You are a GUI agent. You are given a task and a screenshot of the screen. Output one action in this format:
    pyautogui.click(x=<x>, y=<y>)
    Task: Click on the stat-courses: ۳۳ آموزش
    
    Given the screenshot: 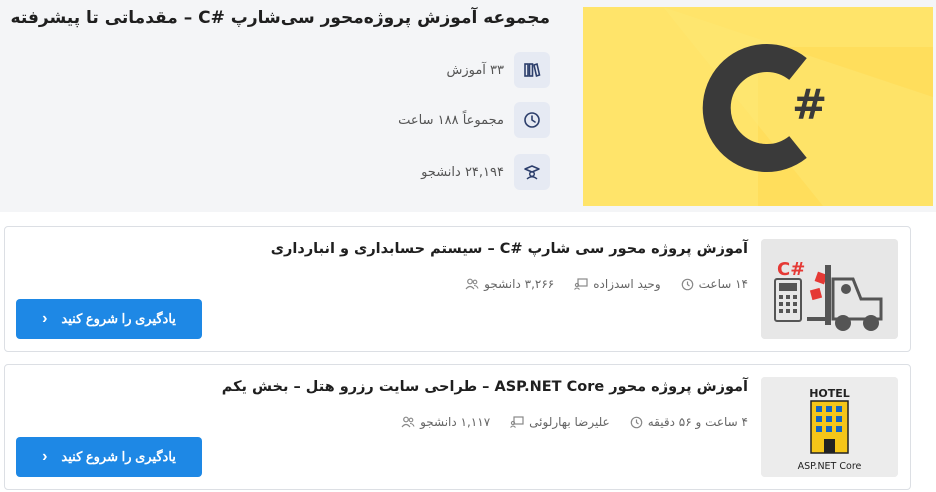 What is the action you would take?
    pyautogui.click(x=498, y=70)
    